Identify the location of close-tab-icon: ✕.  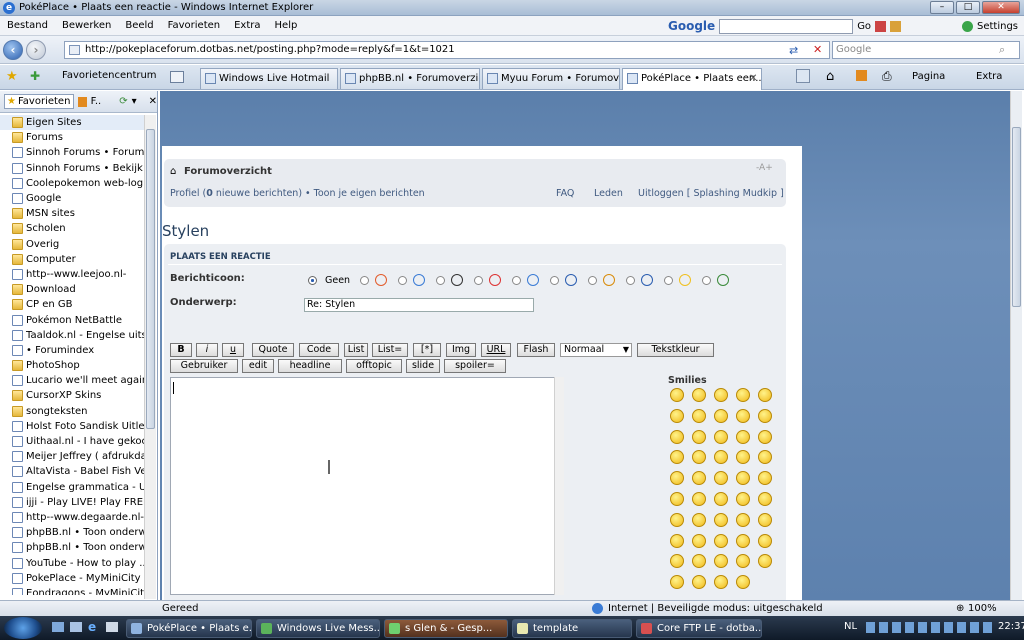
(753, 78).